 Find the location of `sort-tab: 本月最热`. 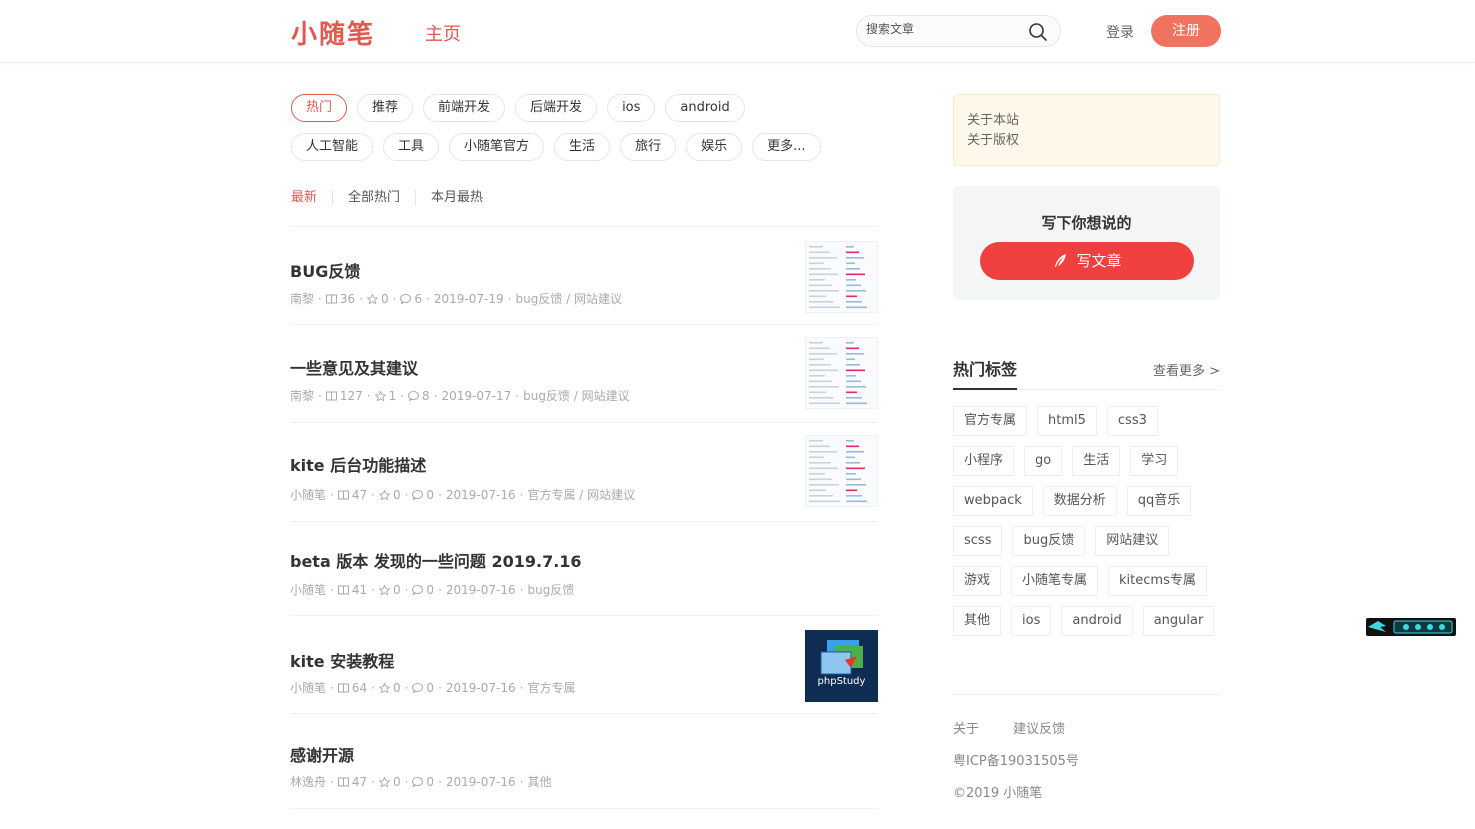

sort-tab: 本月最热 is located at coordinates (456, 198).